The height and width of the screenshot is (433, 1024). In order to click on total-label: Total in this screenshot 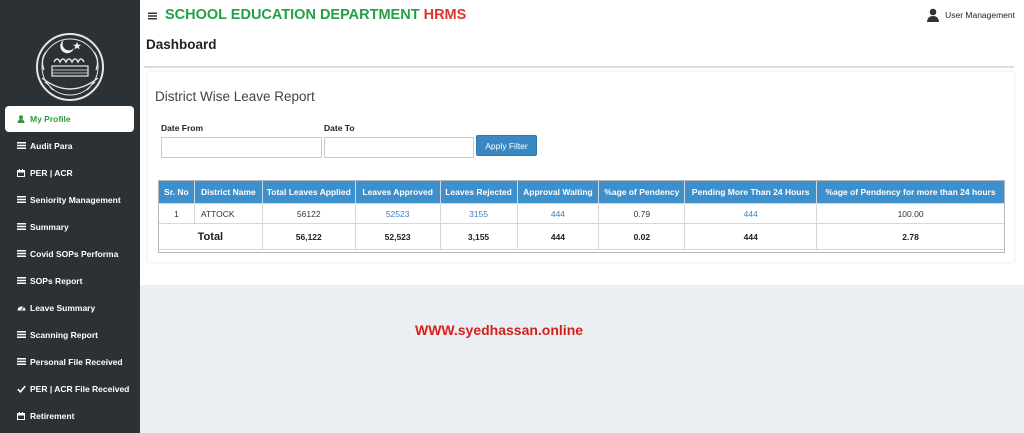, I will do `click(210, 236)`.